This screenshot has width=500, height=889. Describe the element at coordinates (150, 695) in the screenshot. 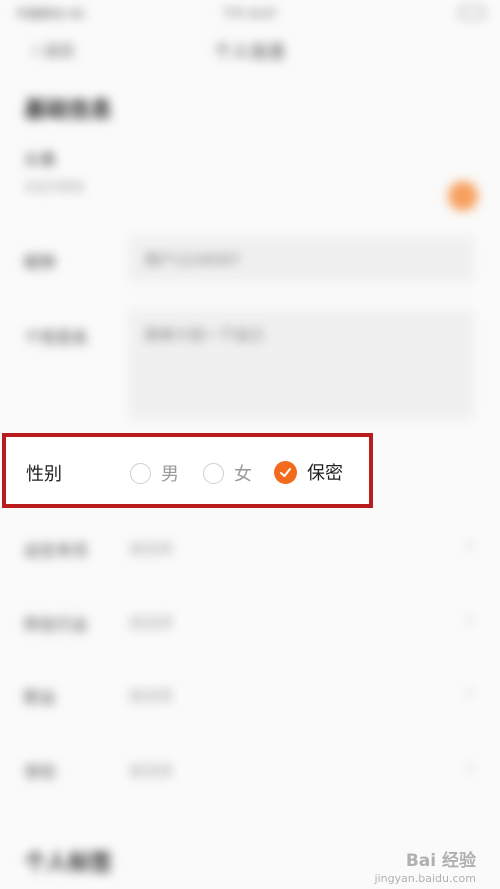

I see `row-value-job: 请选择` at that location.